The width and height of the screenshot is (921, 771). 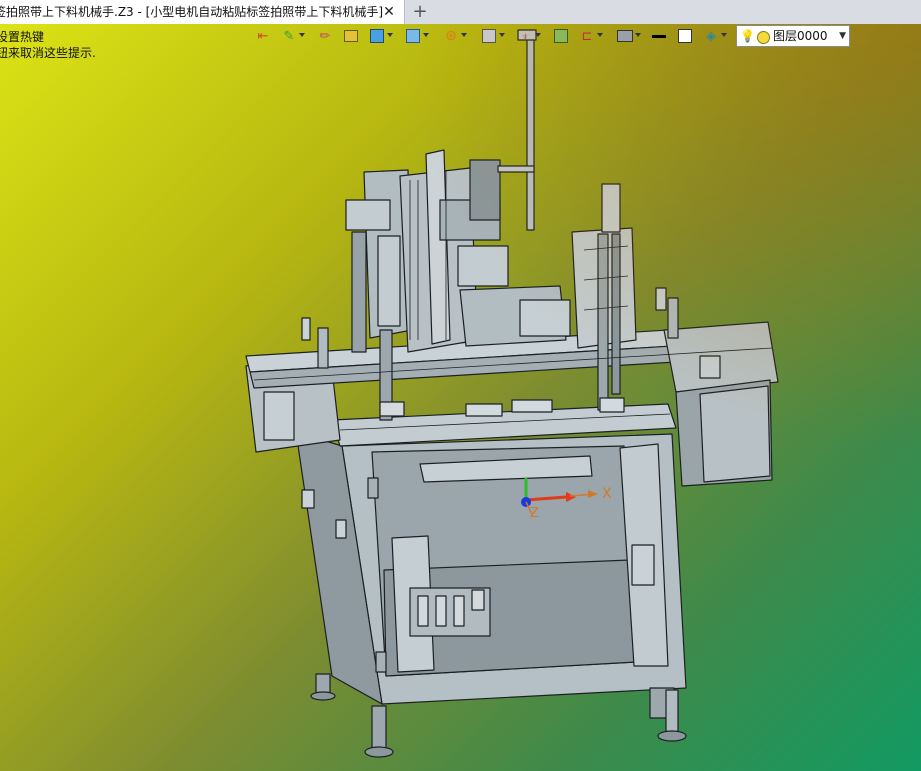 What do you see at coordinates (589, 36) in the screenshot?
I see `dimension-icon: ⊏` at bounding box center [589, 36].